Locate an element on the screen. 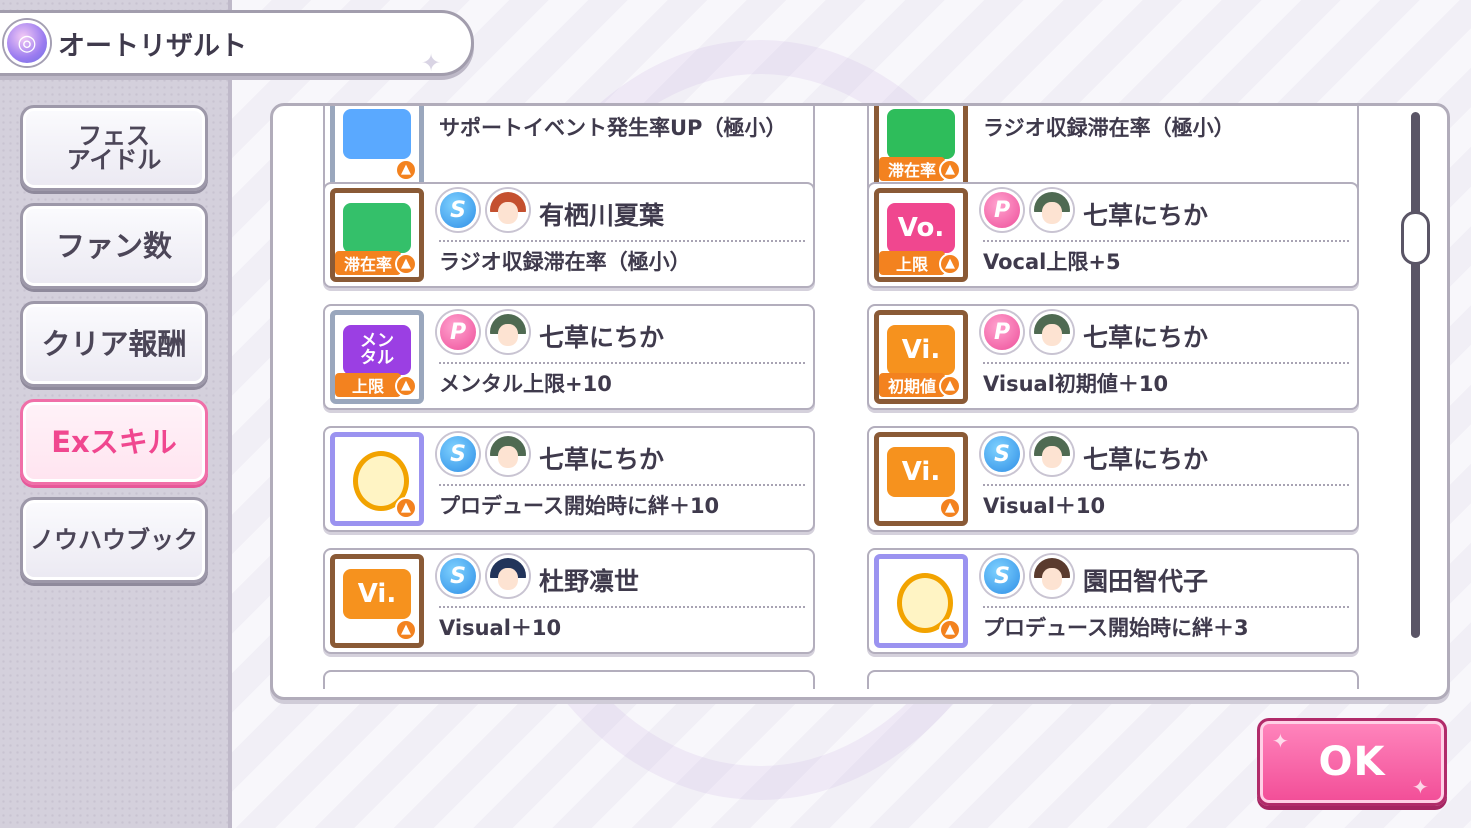 The height and width of the screenshot is (828, 1471). idol-name: 有栖川夏葉 is located at coordinates (602, 215).